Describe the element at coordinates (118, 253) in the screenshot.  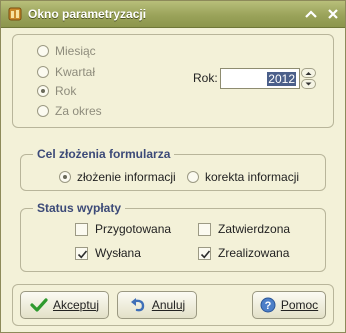
I see `checkbox-label: Wysłana` at that location.